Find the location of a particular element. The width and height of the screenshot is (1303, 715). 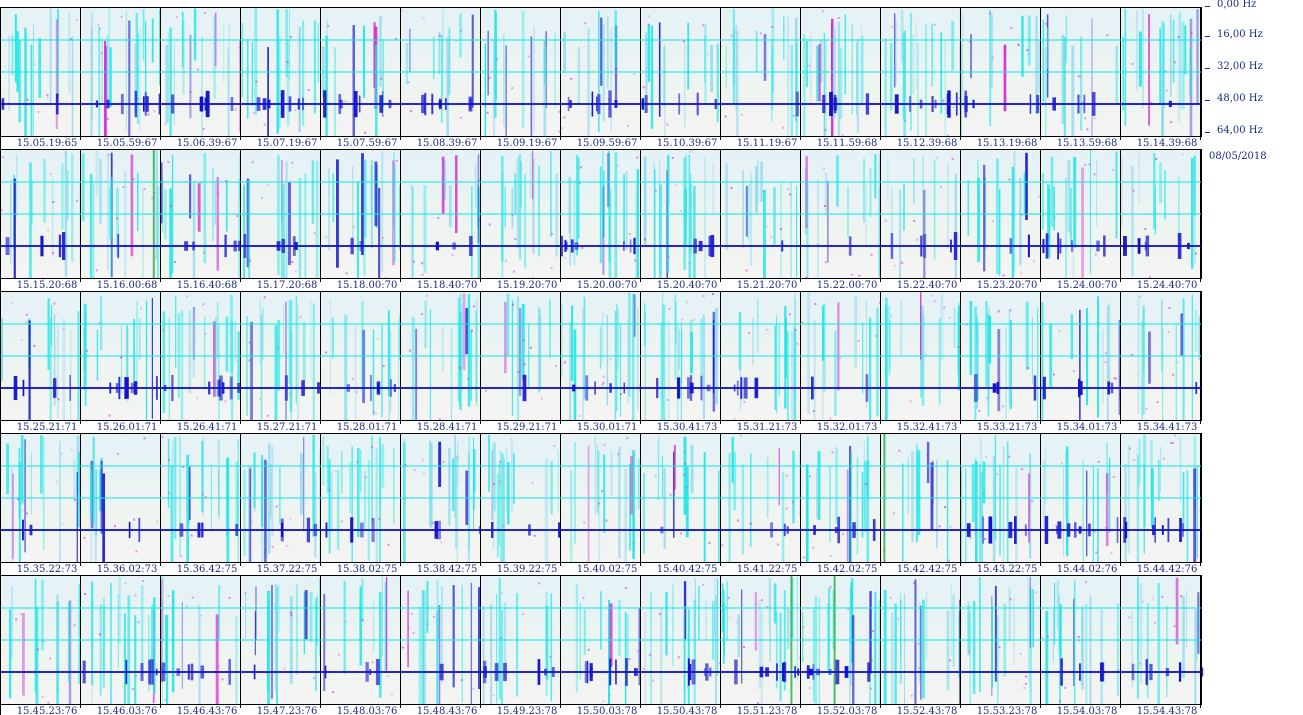

spectrogram-cell: 15.43.22:75 is located at coordinates (1001, 504).